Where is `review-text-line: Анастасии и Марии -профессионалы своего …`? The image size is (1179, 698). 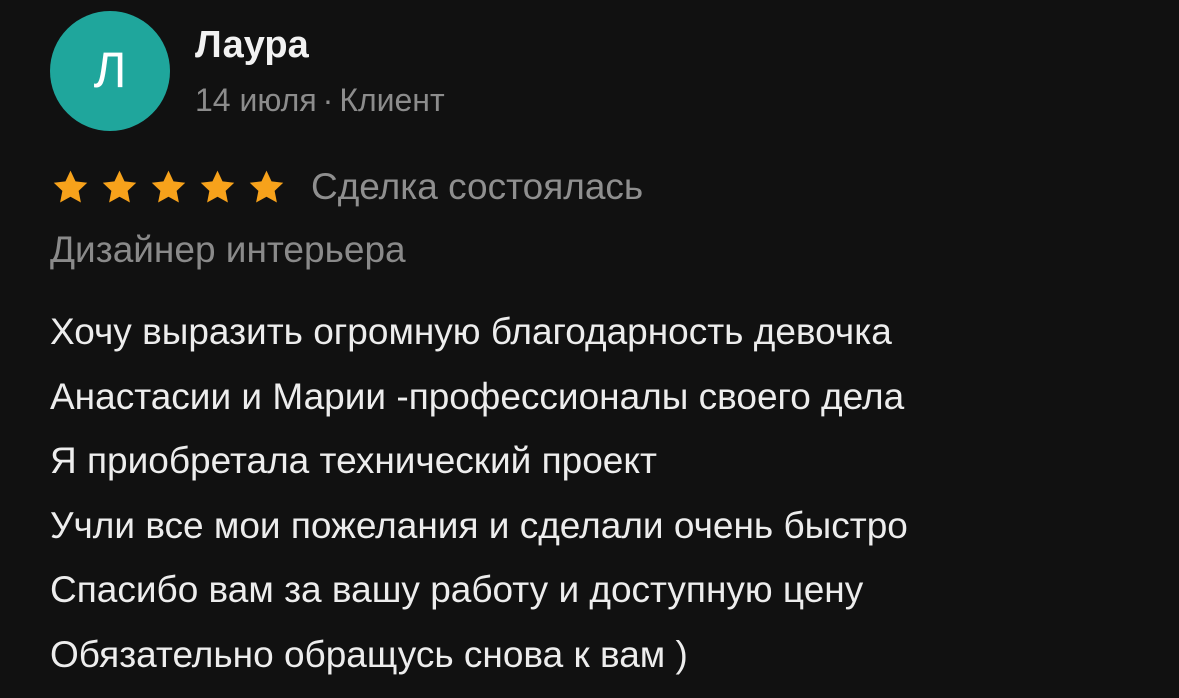
review-text-line: Анастасии и Марии -профессионалы своего … is located at coordinates (477, 396).